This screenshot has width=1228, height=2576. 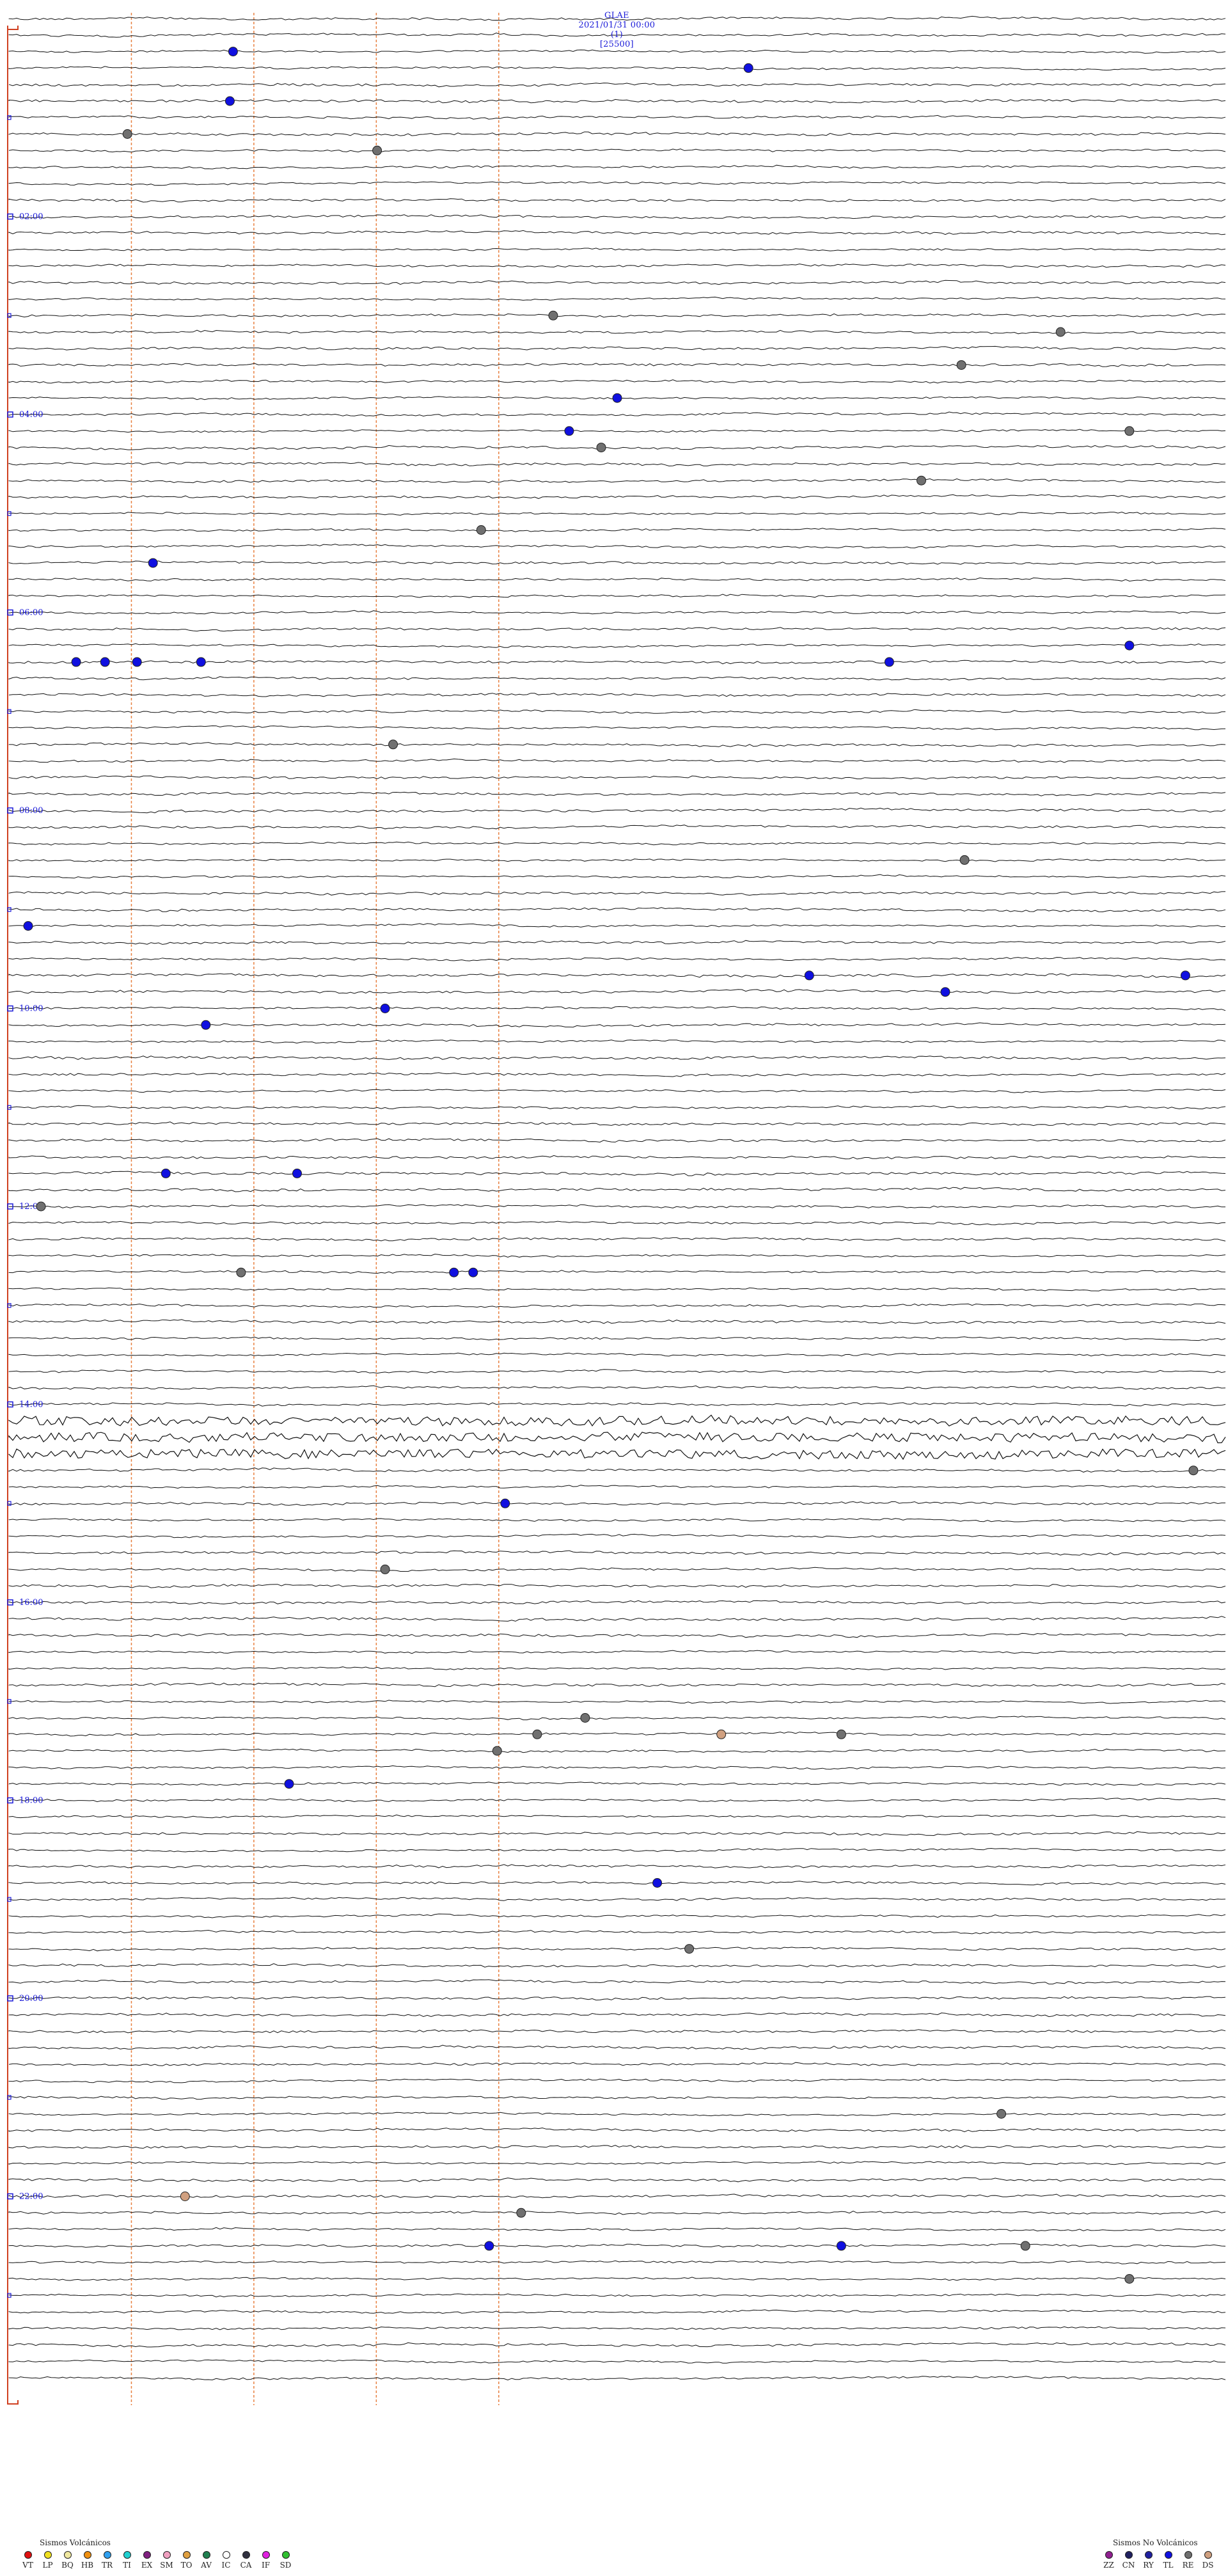 I want to click on legend-volcanic-lp: LP, so click(x=48, y=2560).